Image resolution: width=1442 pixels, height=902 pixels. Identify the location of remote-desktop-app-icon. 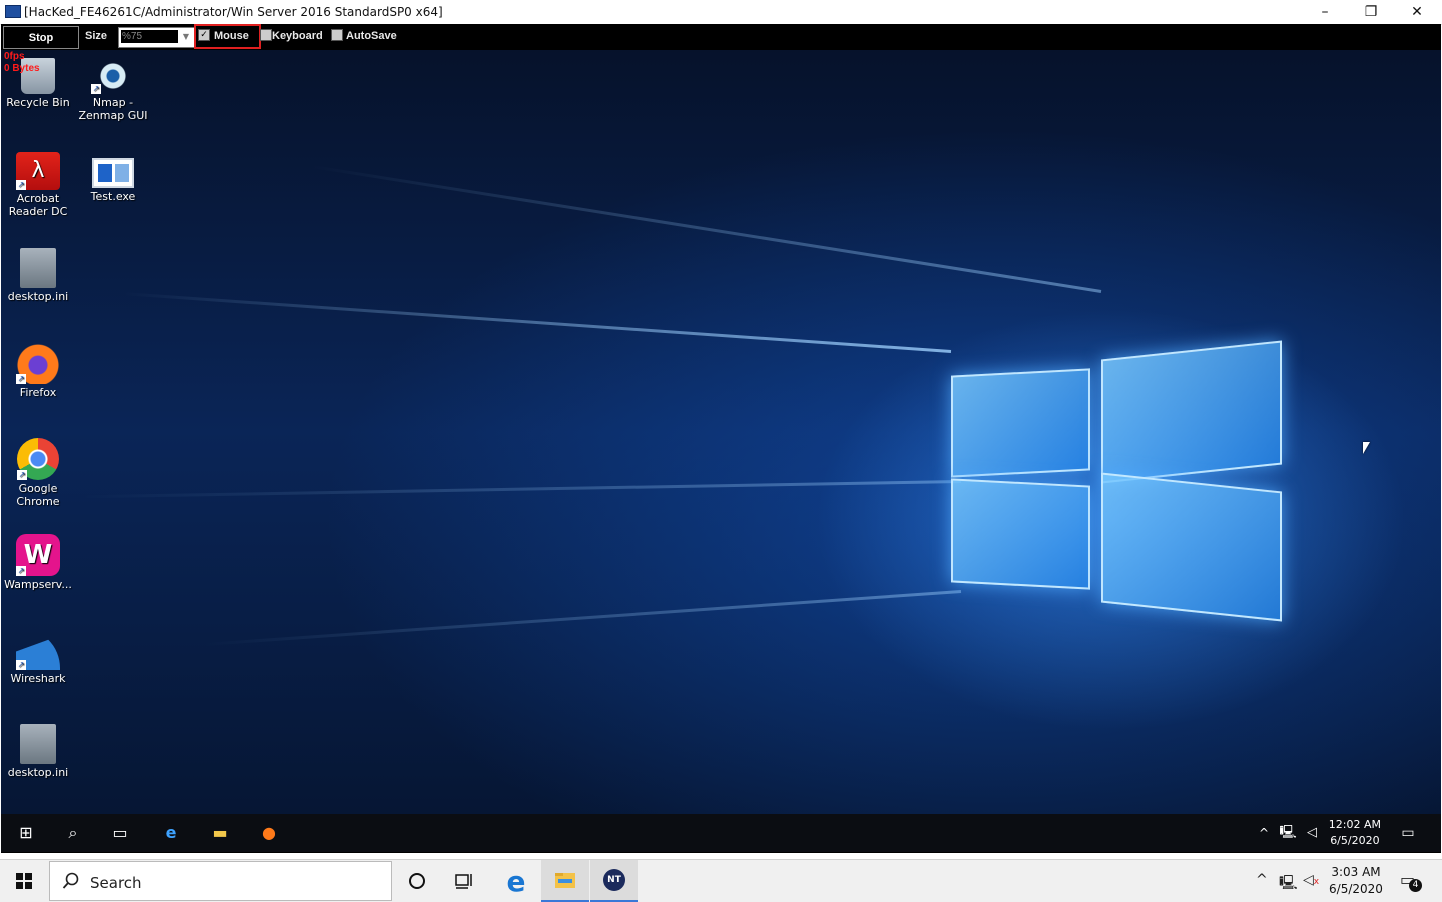
(13, 11).